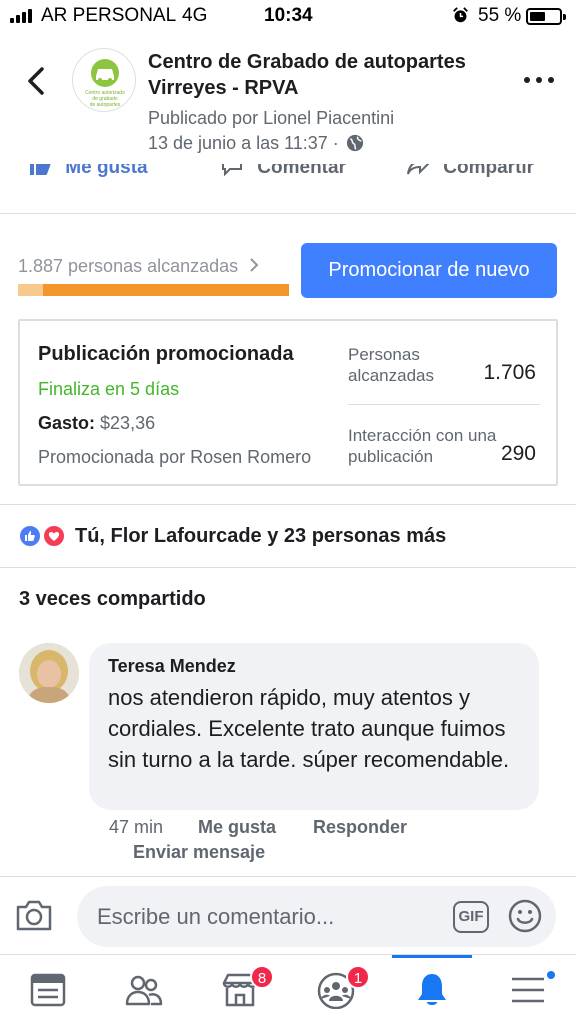 The height and width of the screenshot is (1024, 576). I want to click on comment-like-button: Me gusta, so click(237, 827).